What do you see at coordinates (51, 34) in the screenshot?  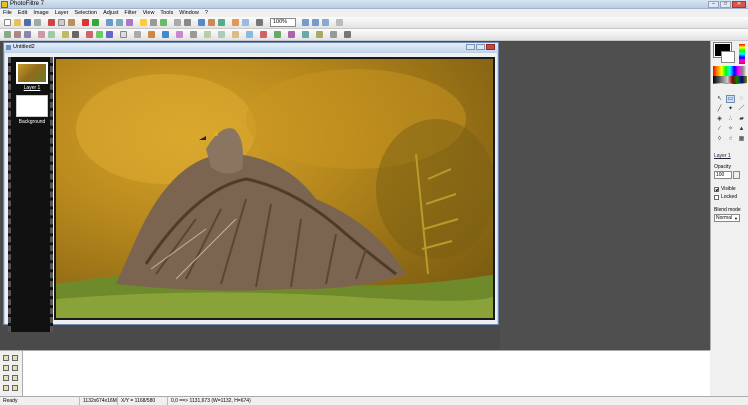 I see `filter-relief-icon` at bounding box center [51, 34].